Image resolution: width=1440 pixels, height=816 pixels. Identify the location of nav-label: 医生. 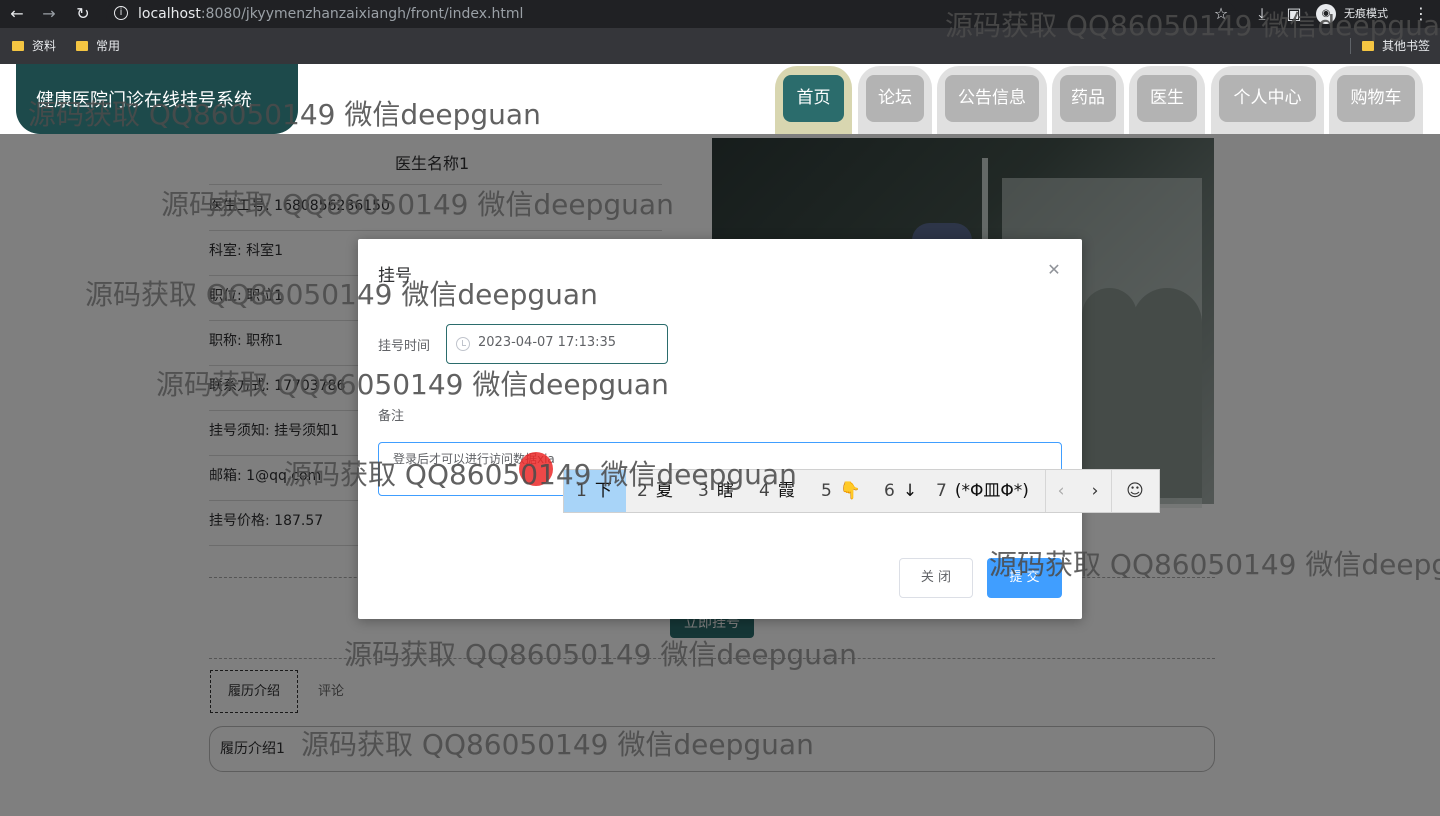
(1167, 98).